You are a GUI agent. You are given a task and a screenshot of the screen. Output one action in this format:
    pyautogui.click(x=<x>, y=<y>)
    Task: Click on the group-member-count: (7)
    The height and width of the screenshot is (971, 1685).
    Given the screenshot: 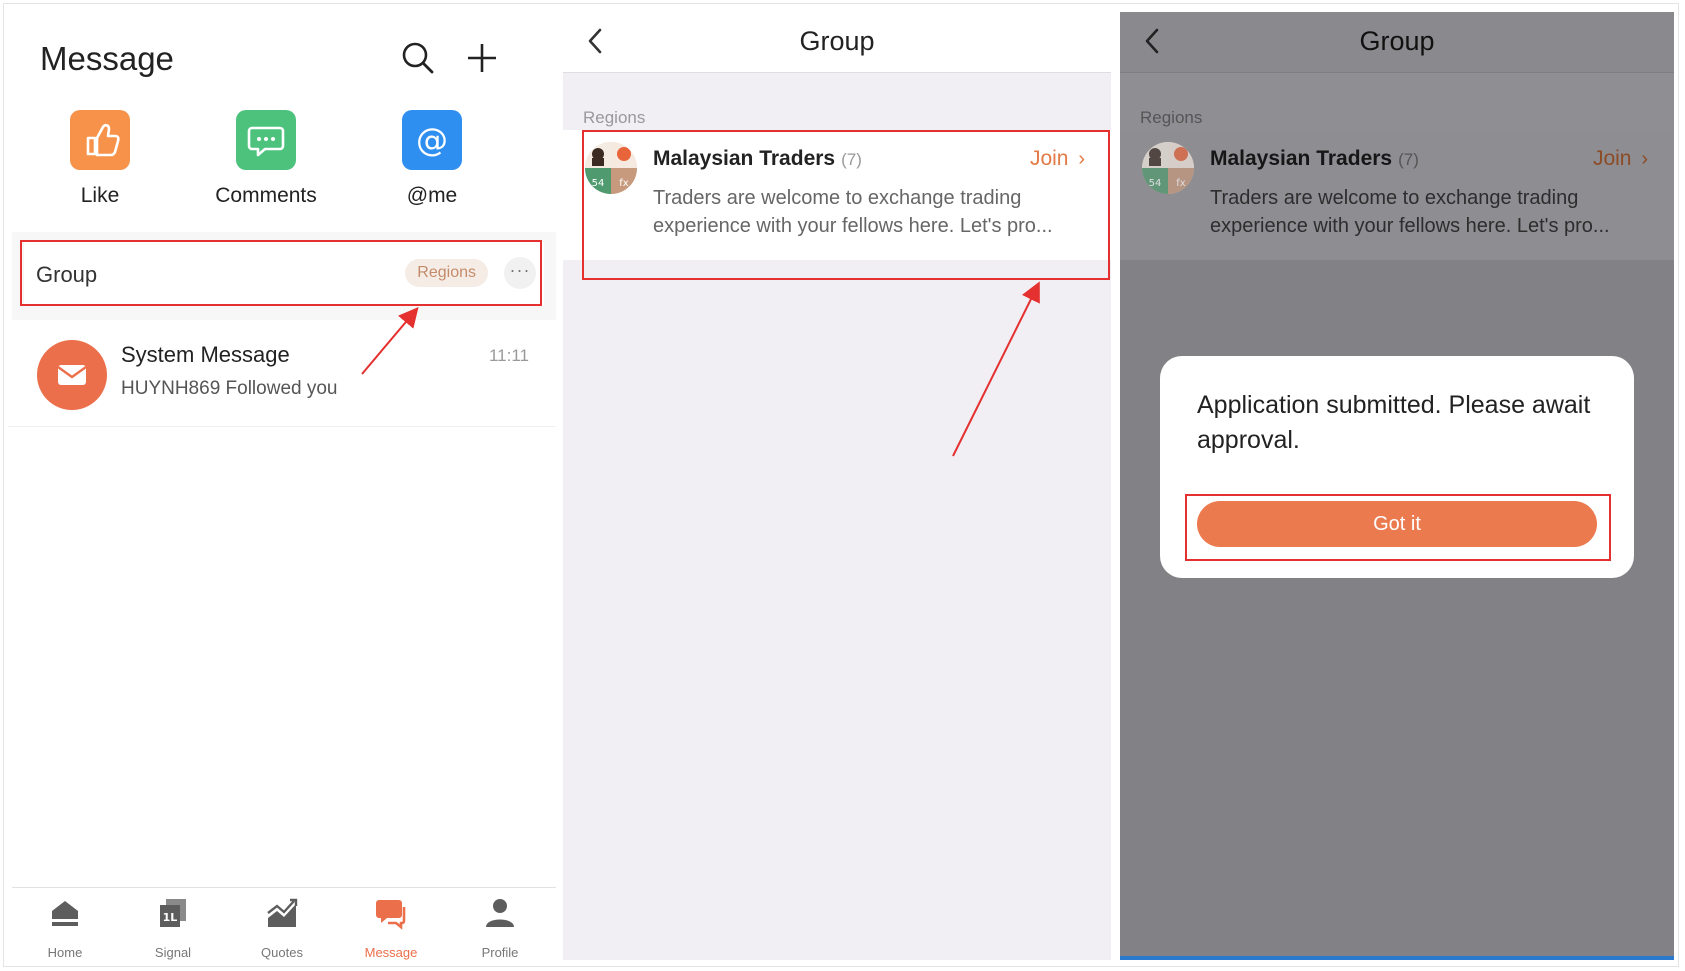 What is the action you would take?
    pyautogui.click(x=1408, y=159)
    